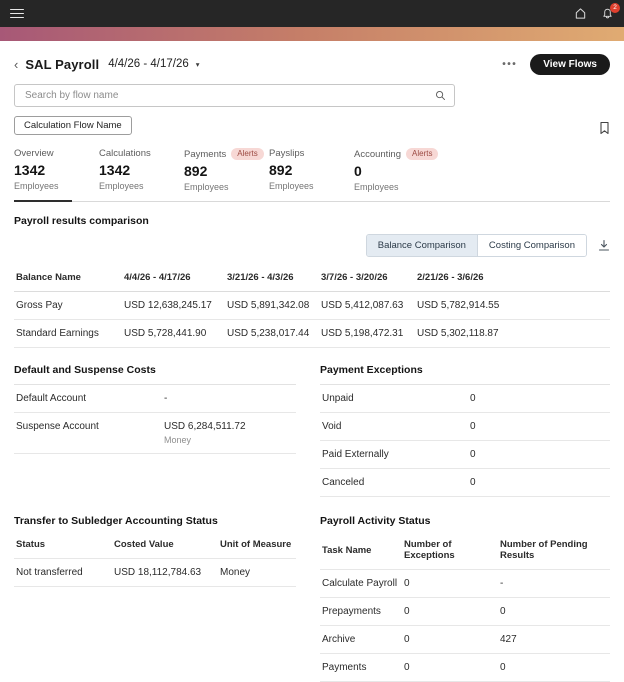 The height and width of the screenshot is (682, 624). Describe the element at coordinates (610, 11) in the screenshot. I see `notifications-icon: 2` at that location.